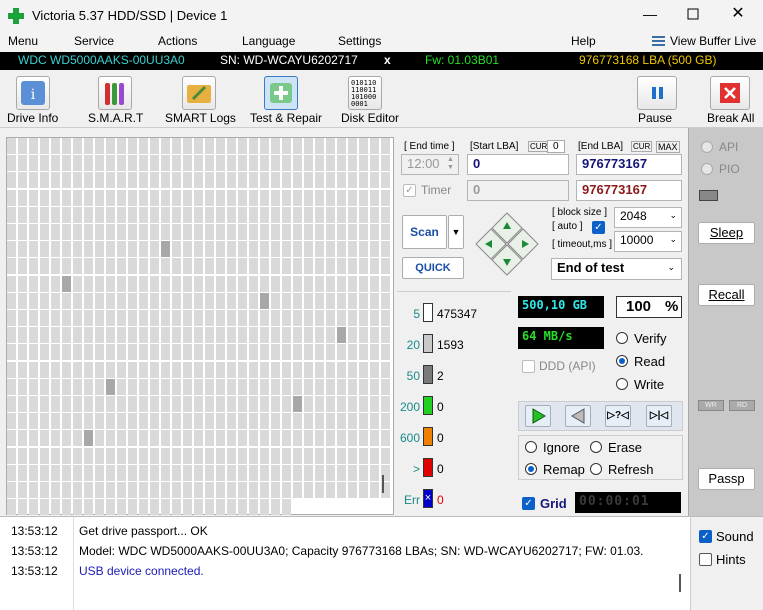 The width and height of the screenshot is (763, 610). Describe the element at coordinates (424, 232) in the screenshot. I see `scan-button: Scan` at that location.